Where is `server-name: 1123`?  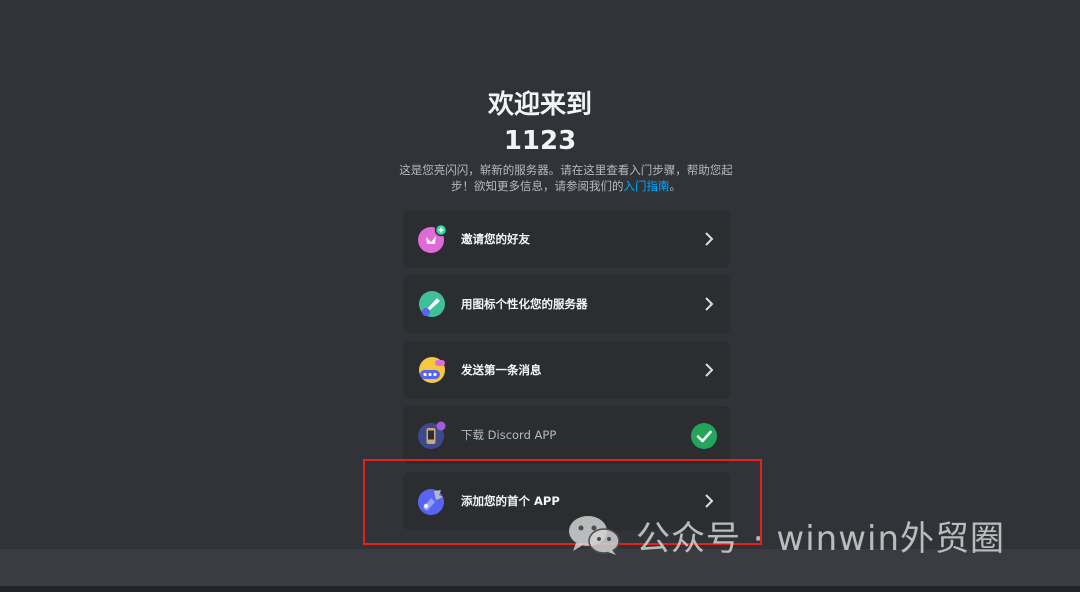
server-name: 1123 is located at coordinates (540, 141).